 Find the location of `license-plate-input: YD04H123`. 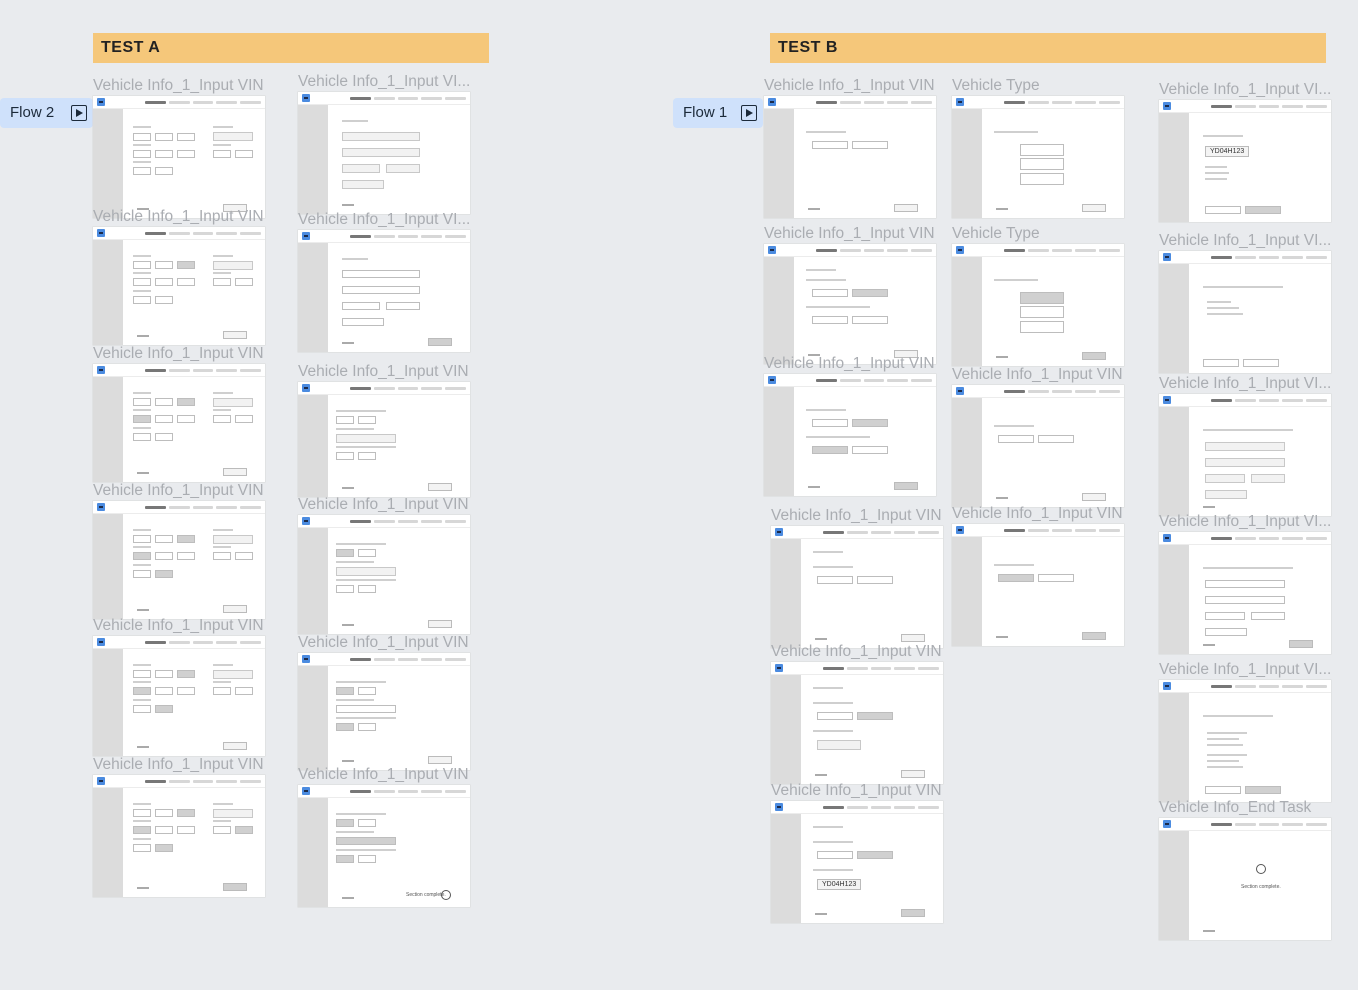

license-plate-input: YD04H123 is located at coordinates (839, 884).